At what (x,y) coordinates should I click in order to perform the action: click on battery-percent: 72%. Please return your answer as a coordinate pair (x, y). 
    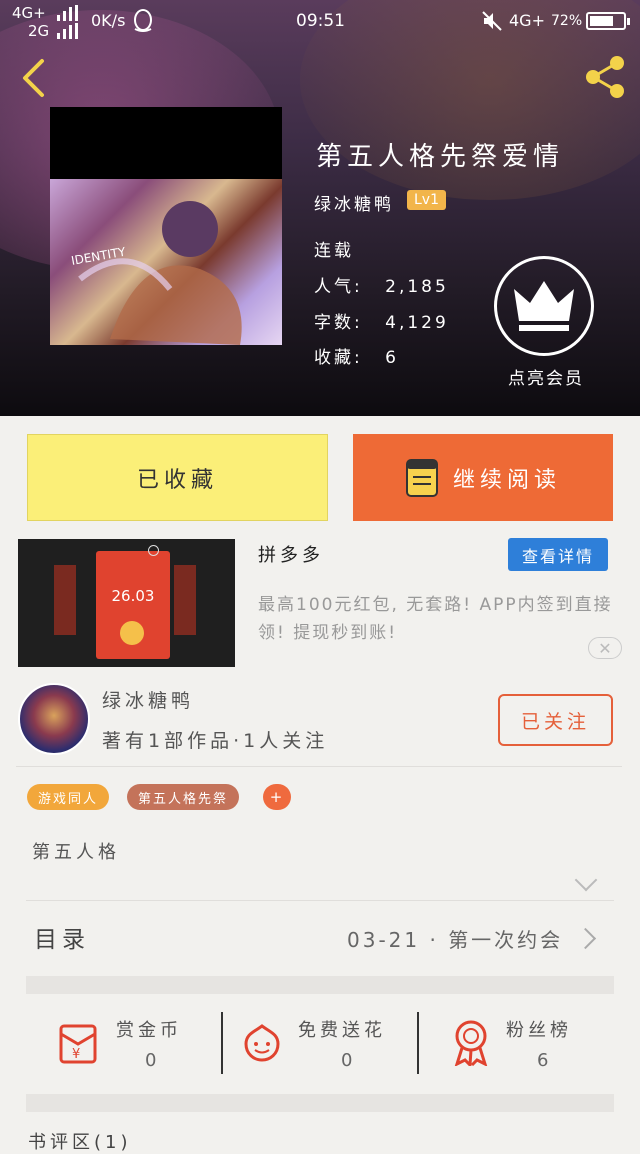
    Looking at the image, I should click on (567, 21).